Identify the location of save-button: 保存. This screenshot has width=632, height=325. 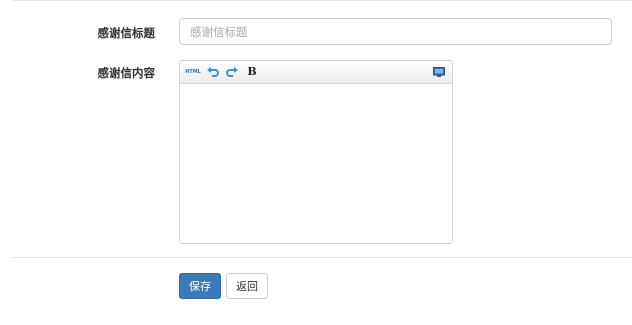
(200, 286).